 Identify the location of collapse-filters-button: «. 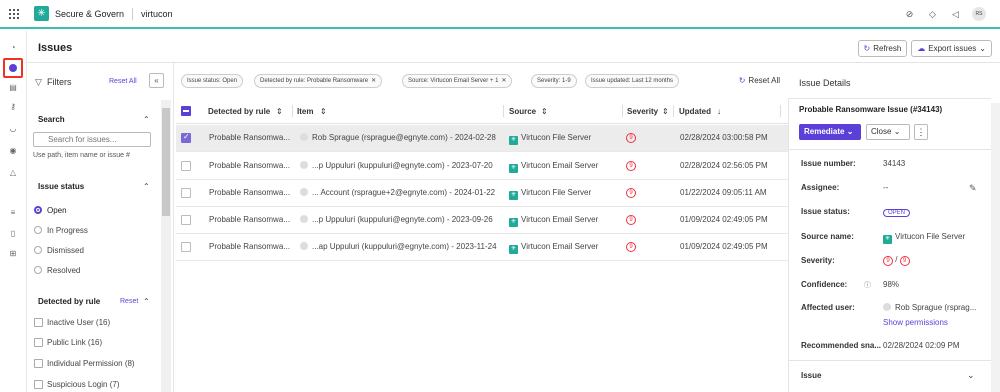
(156, 80).